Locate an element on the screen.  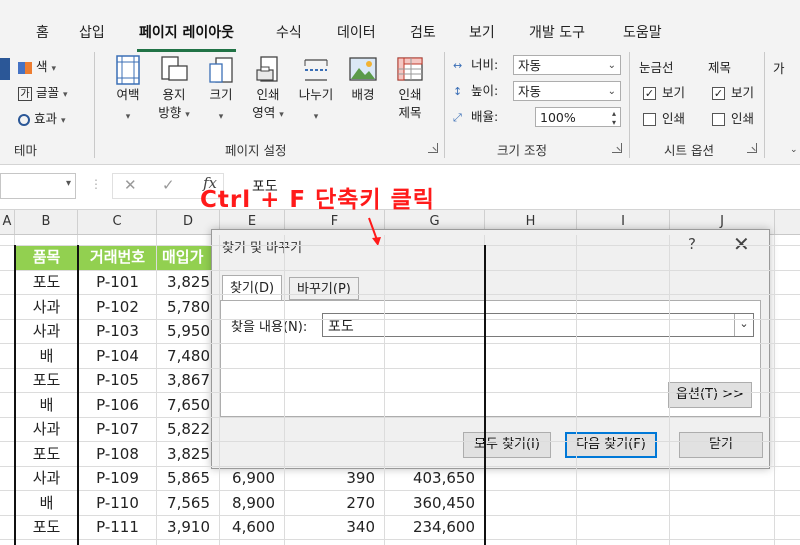
table-cell: 340 is located at coordinates (335, 527).